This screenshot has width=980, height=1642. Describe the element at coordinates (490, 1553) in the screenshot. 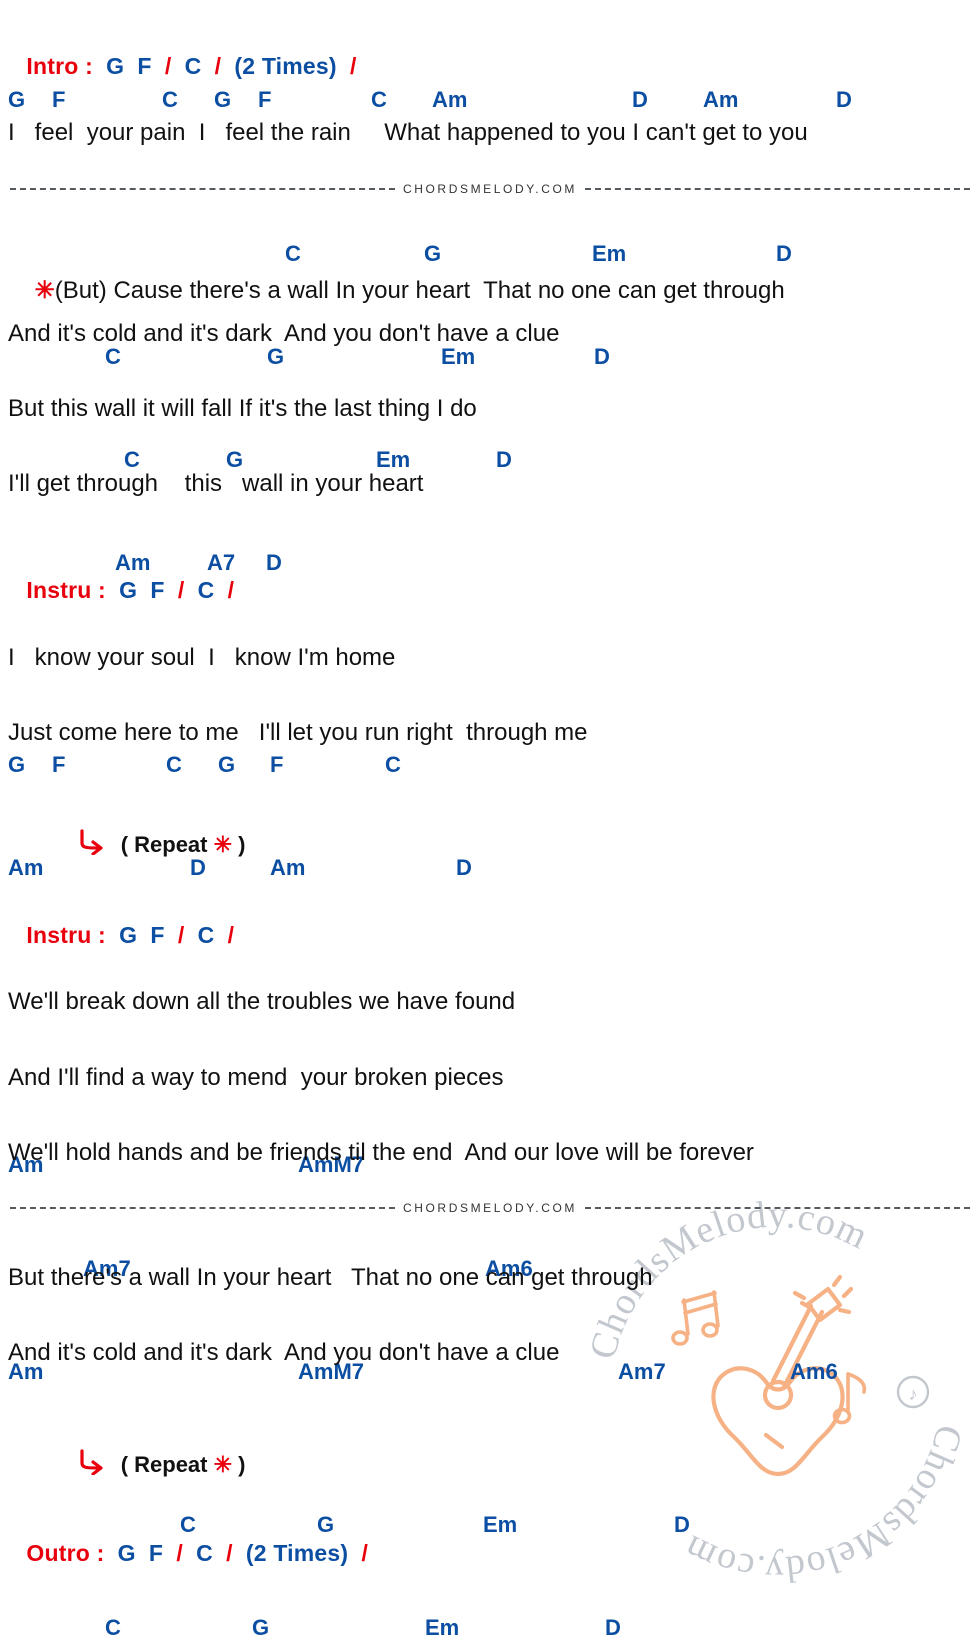

I see `section-outro: Outro : G F / C / (2 Times) /` at that location.